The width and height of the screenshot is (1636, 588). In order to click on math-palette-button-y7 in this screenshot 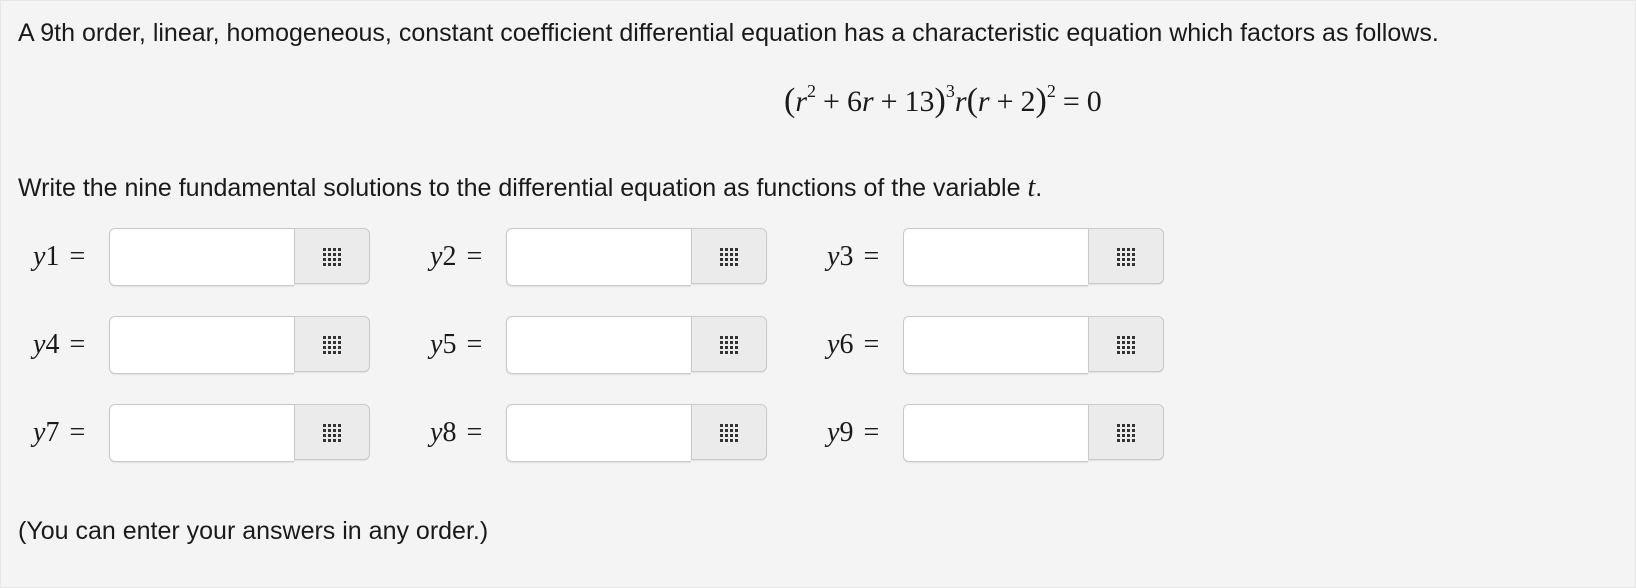, I will do `click(332, 432)`.